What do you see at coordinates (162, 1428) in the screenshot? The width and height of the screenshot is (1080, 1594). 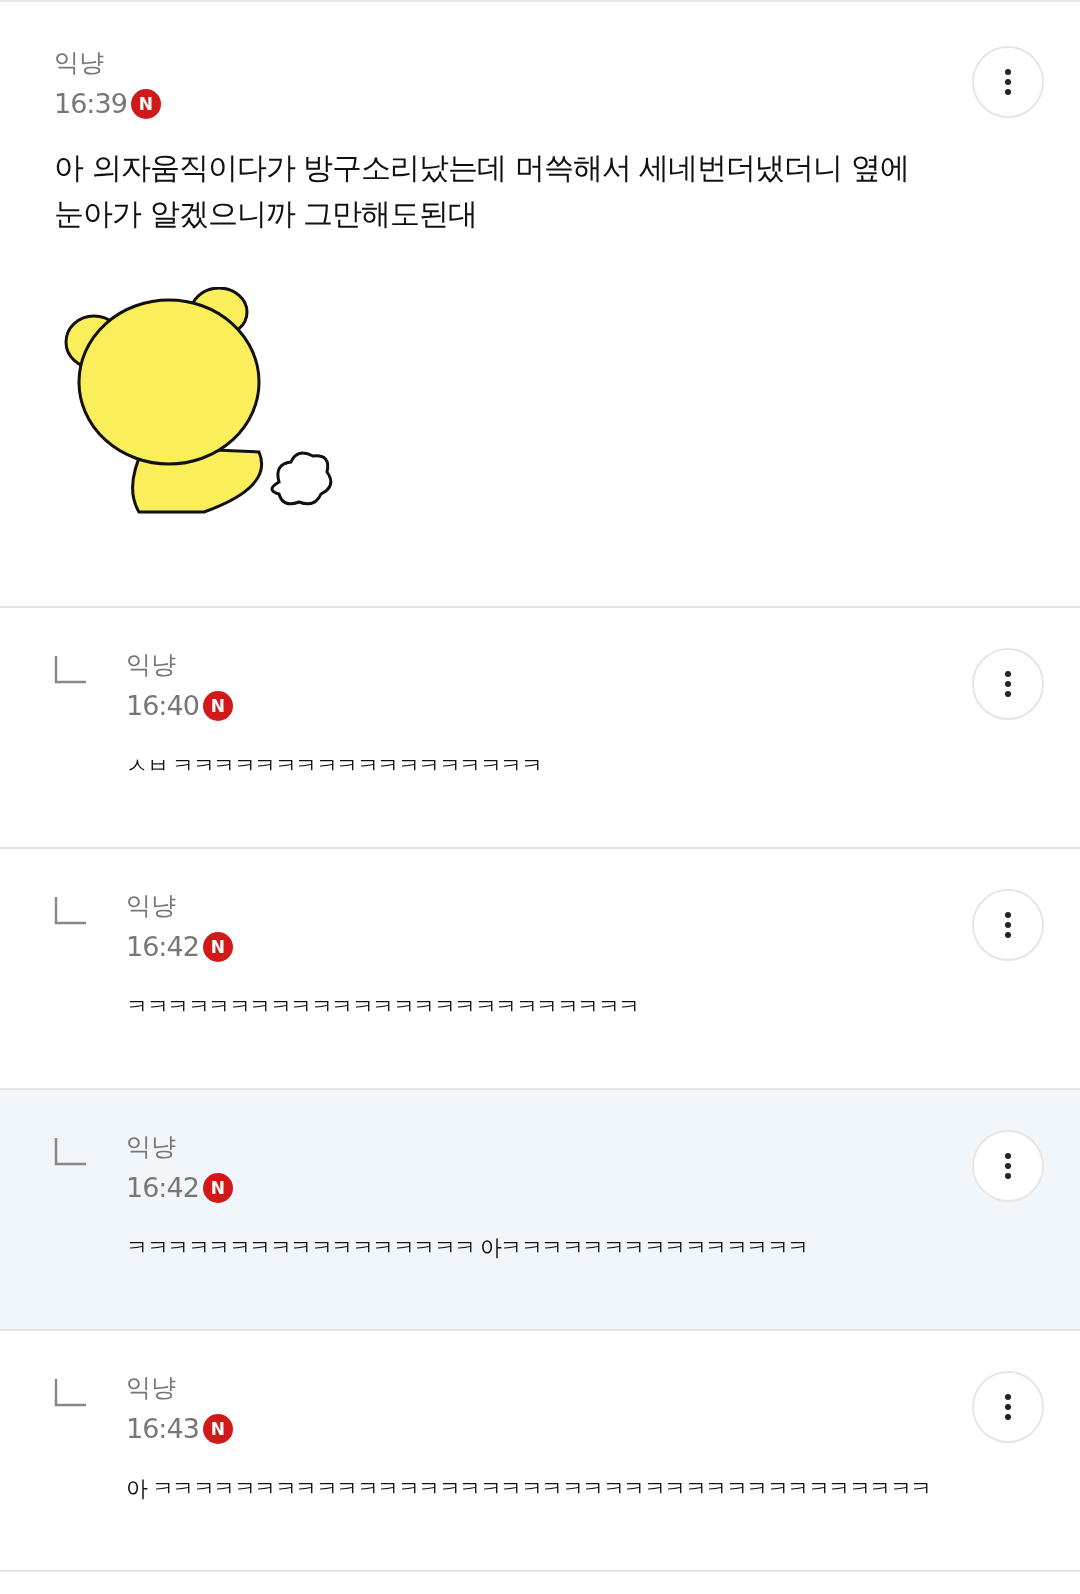 I see `comment-time: 16:43` at bounding box center [162, 1428].